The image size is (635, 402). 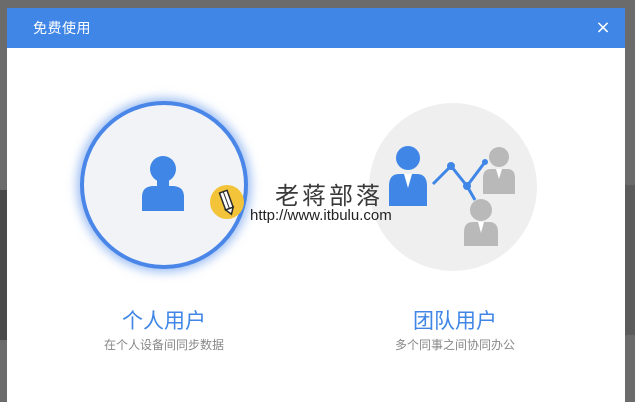 I want to click on pencil-icon, so click(x=227, y=202).